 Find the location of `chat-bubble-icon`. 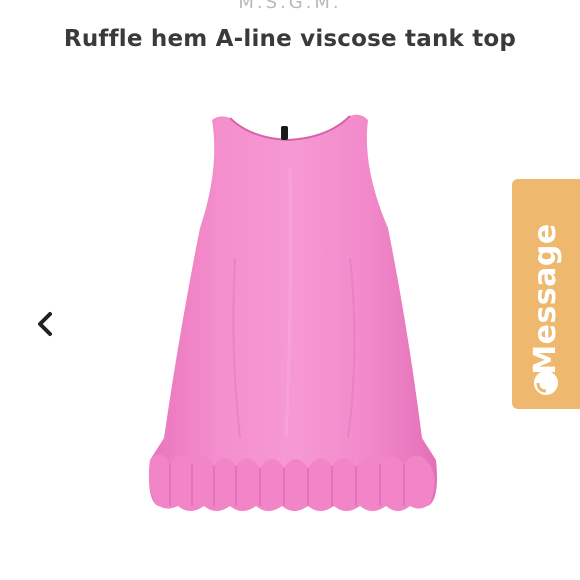

chat-bubble-icon is located at coordinates (546, 383).